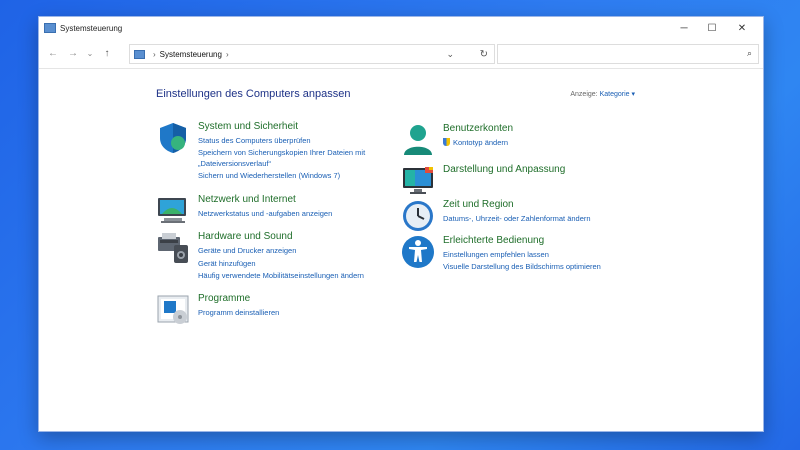 The image size is (800, 450). What do you see at coordinates (53, 53) in the screenshot?
I see `back-button: ←` at bounding box center [53, 53].